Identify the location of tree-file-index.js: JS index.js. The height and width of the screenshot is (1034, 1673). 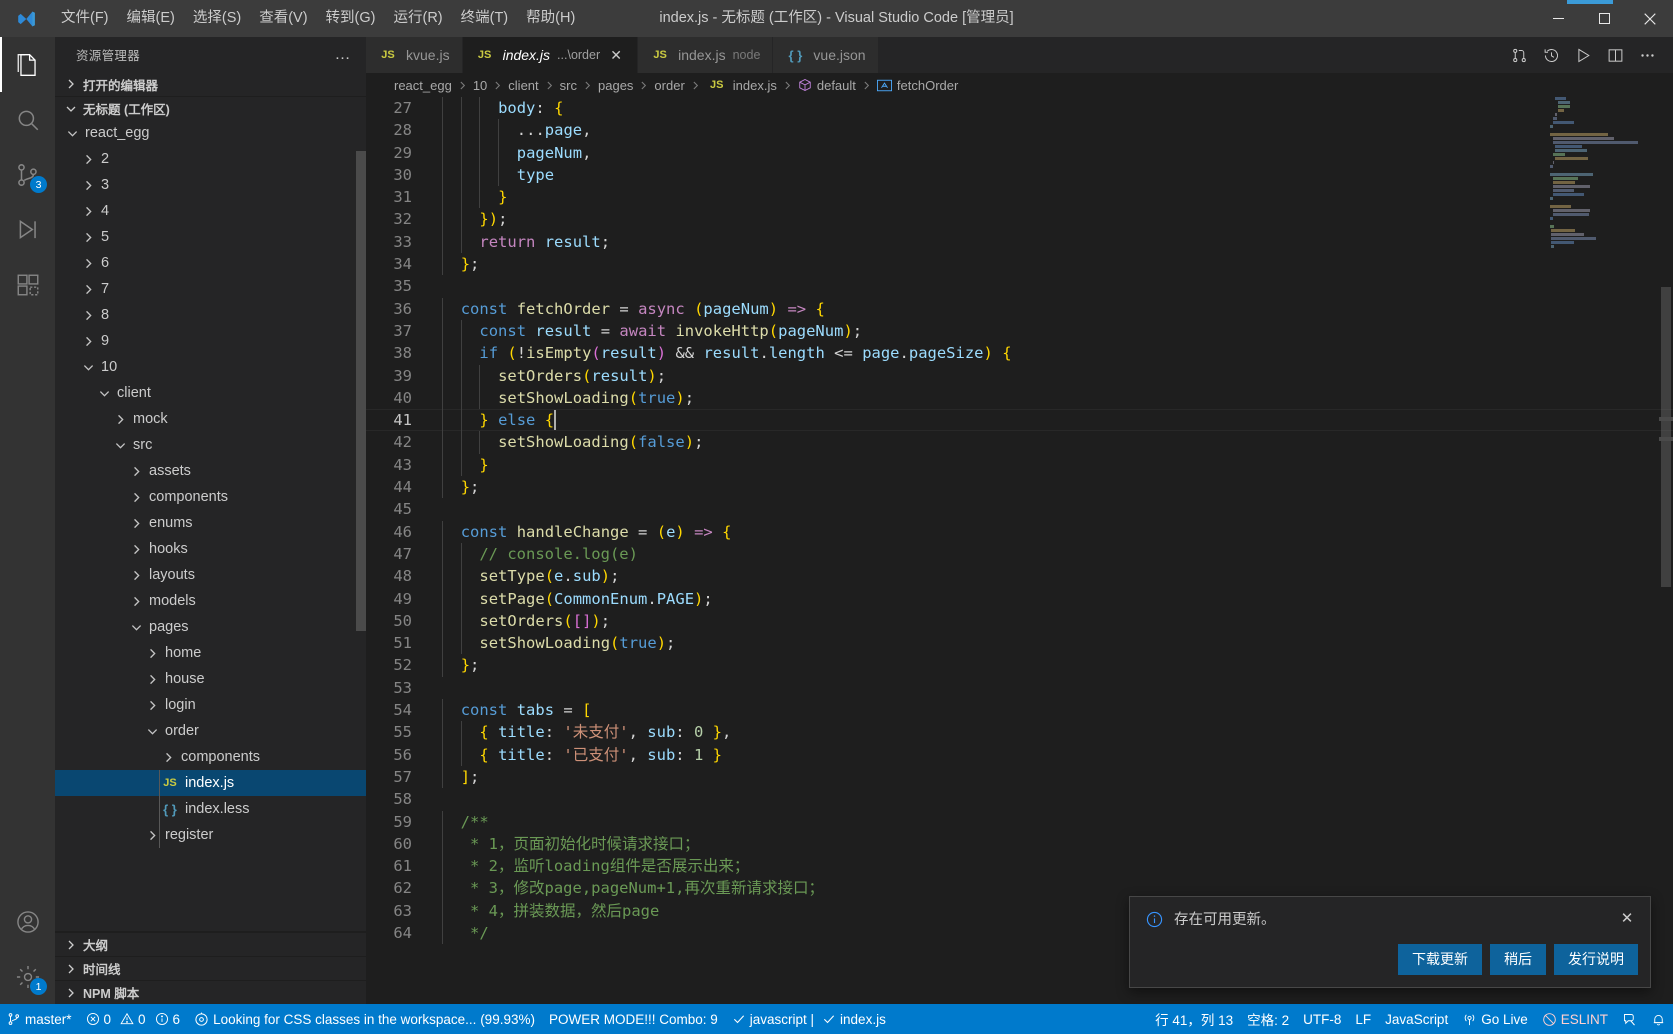
(210, 783).